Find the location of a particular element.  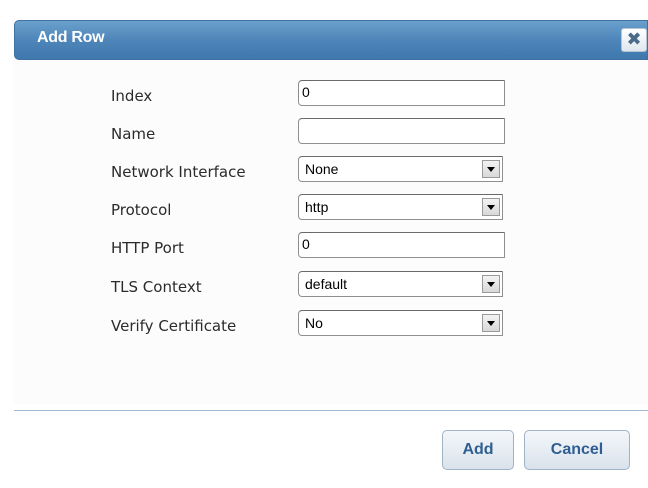

field-label-tls-context: TLS Context is located at coordinates (156, 287).